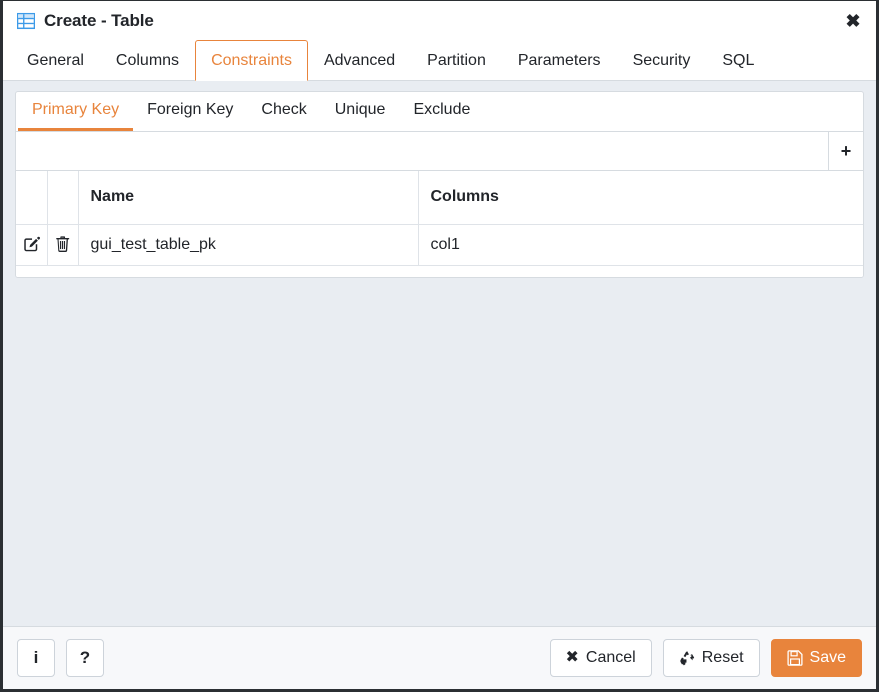 The width and height of the screenshot is (879, 692). Describe the element at coordinates (439, 657) in the screenshot. I see `dialog-footer: i ? ✖ Cancel Reset Save` at that location.